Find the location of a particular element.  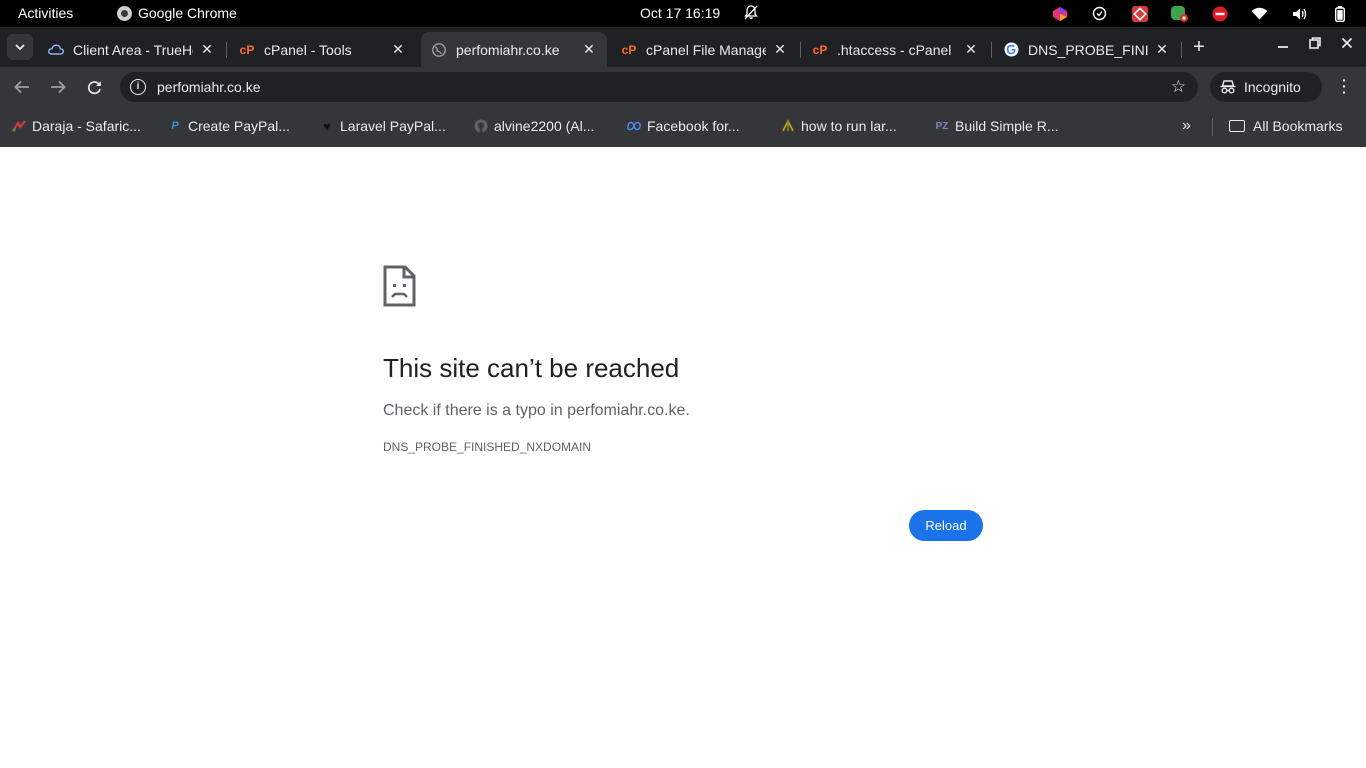

reload-button: Reload is located at coordinates (946, 525).